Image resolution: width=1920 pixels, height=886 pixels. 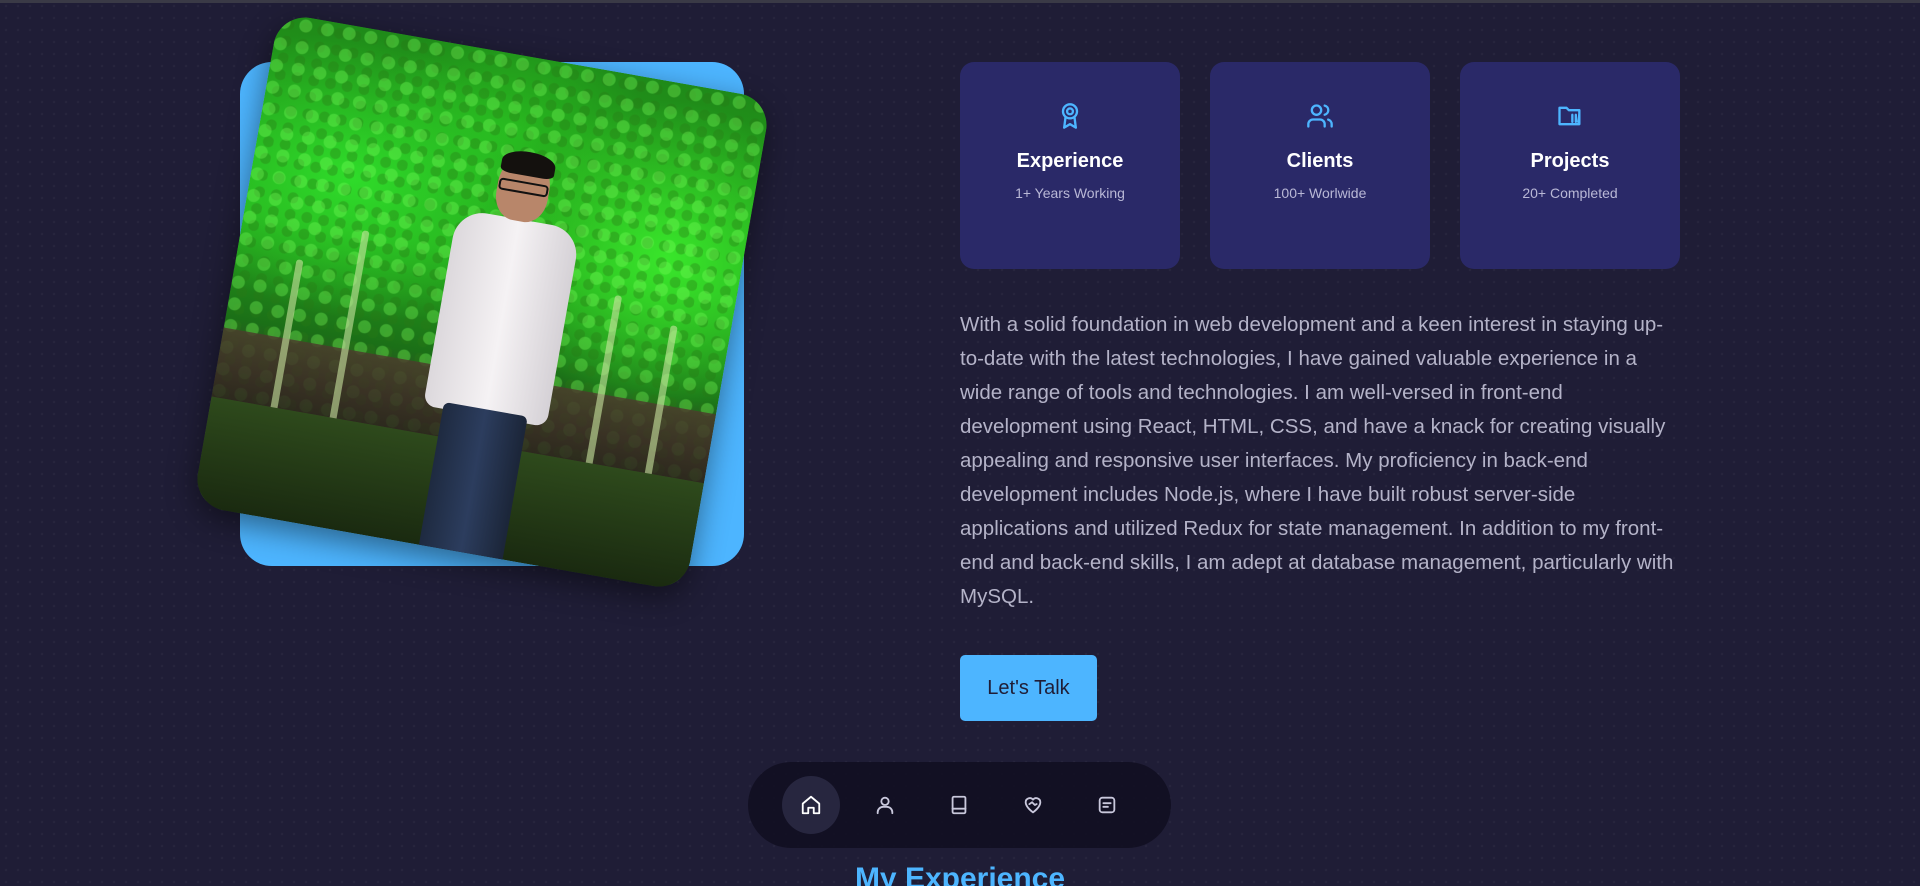 I want to click on home-icon, so click(x=811, y=805).